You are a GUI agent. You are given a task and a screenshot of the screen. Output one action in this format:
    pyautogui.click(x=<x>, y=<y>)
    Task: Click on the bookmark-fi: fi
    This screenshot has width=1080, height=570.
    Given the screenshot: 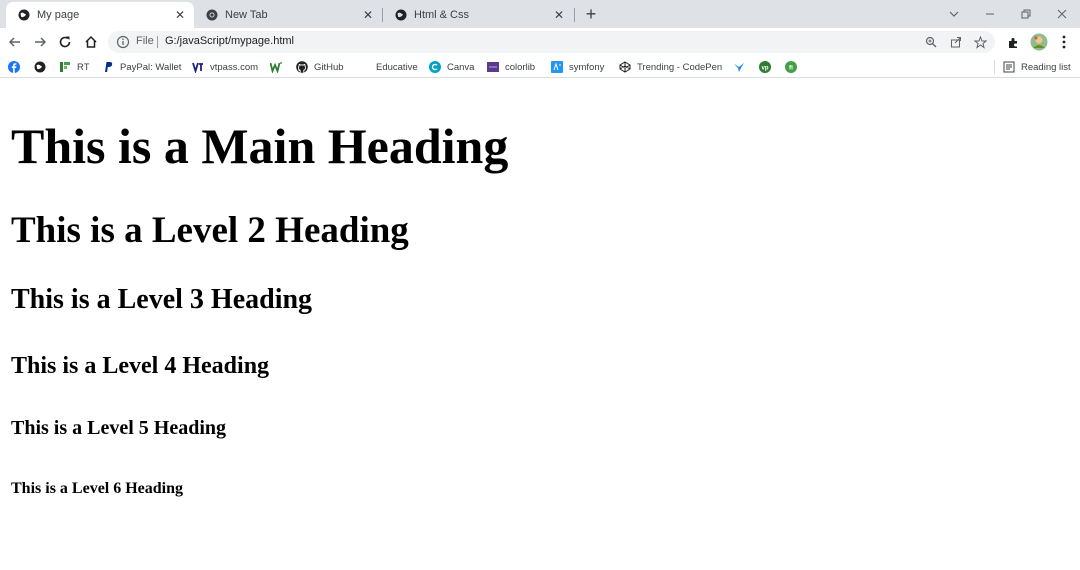 What is the action you would take?
    pyautogui.click(x=791, y=67)
    